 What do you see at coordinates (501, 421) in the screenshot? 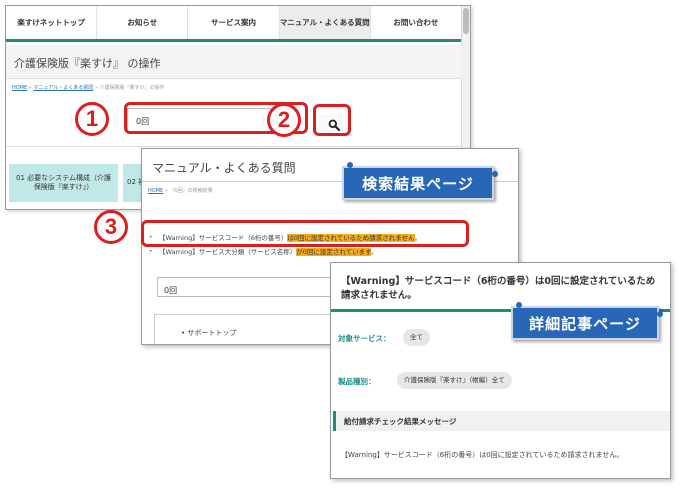
I see `section-heading: 給付請求チェック結果メッセージ` at bounding box center [501, 421].